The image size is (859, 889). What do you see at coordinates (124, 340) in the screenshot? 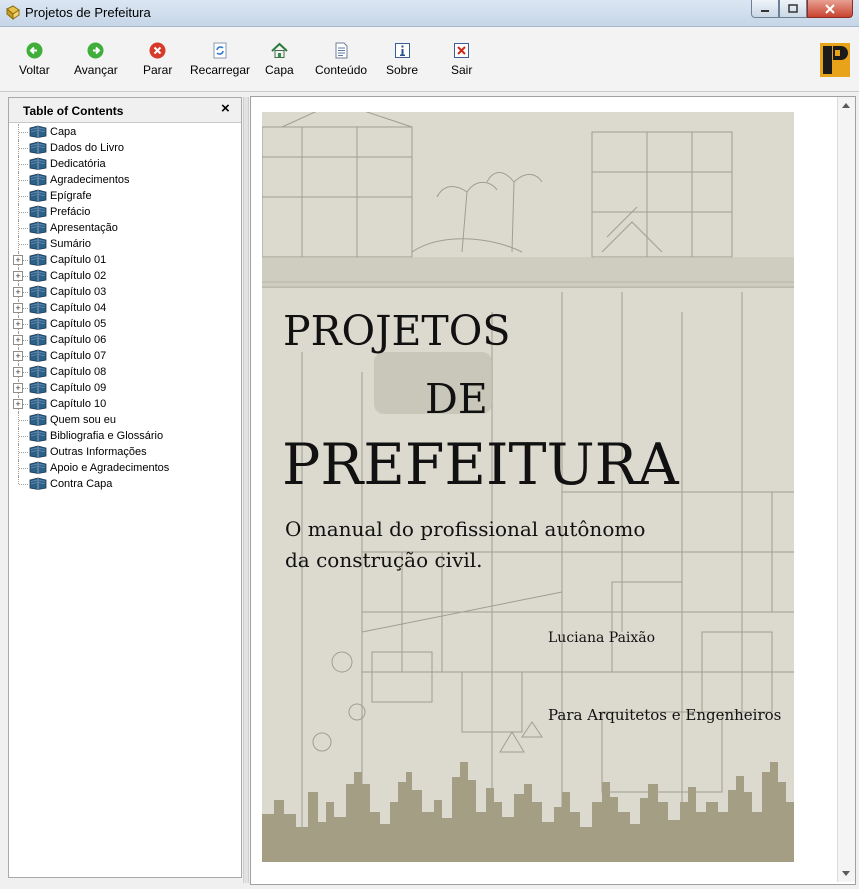
I see `toc-item: + Capítulo 06` at bounding box center [124, 340].